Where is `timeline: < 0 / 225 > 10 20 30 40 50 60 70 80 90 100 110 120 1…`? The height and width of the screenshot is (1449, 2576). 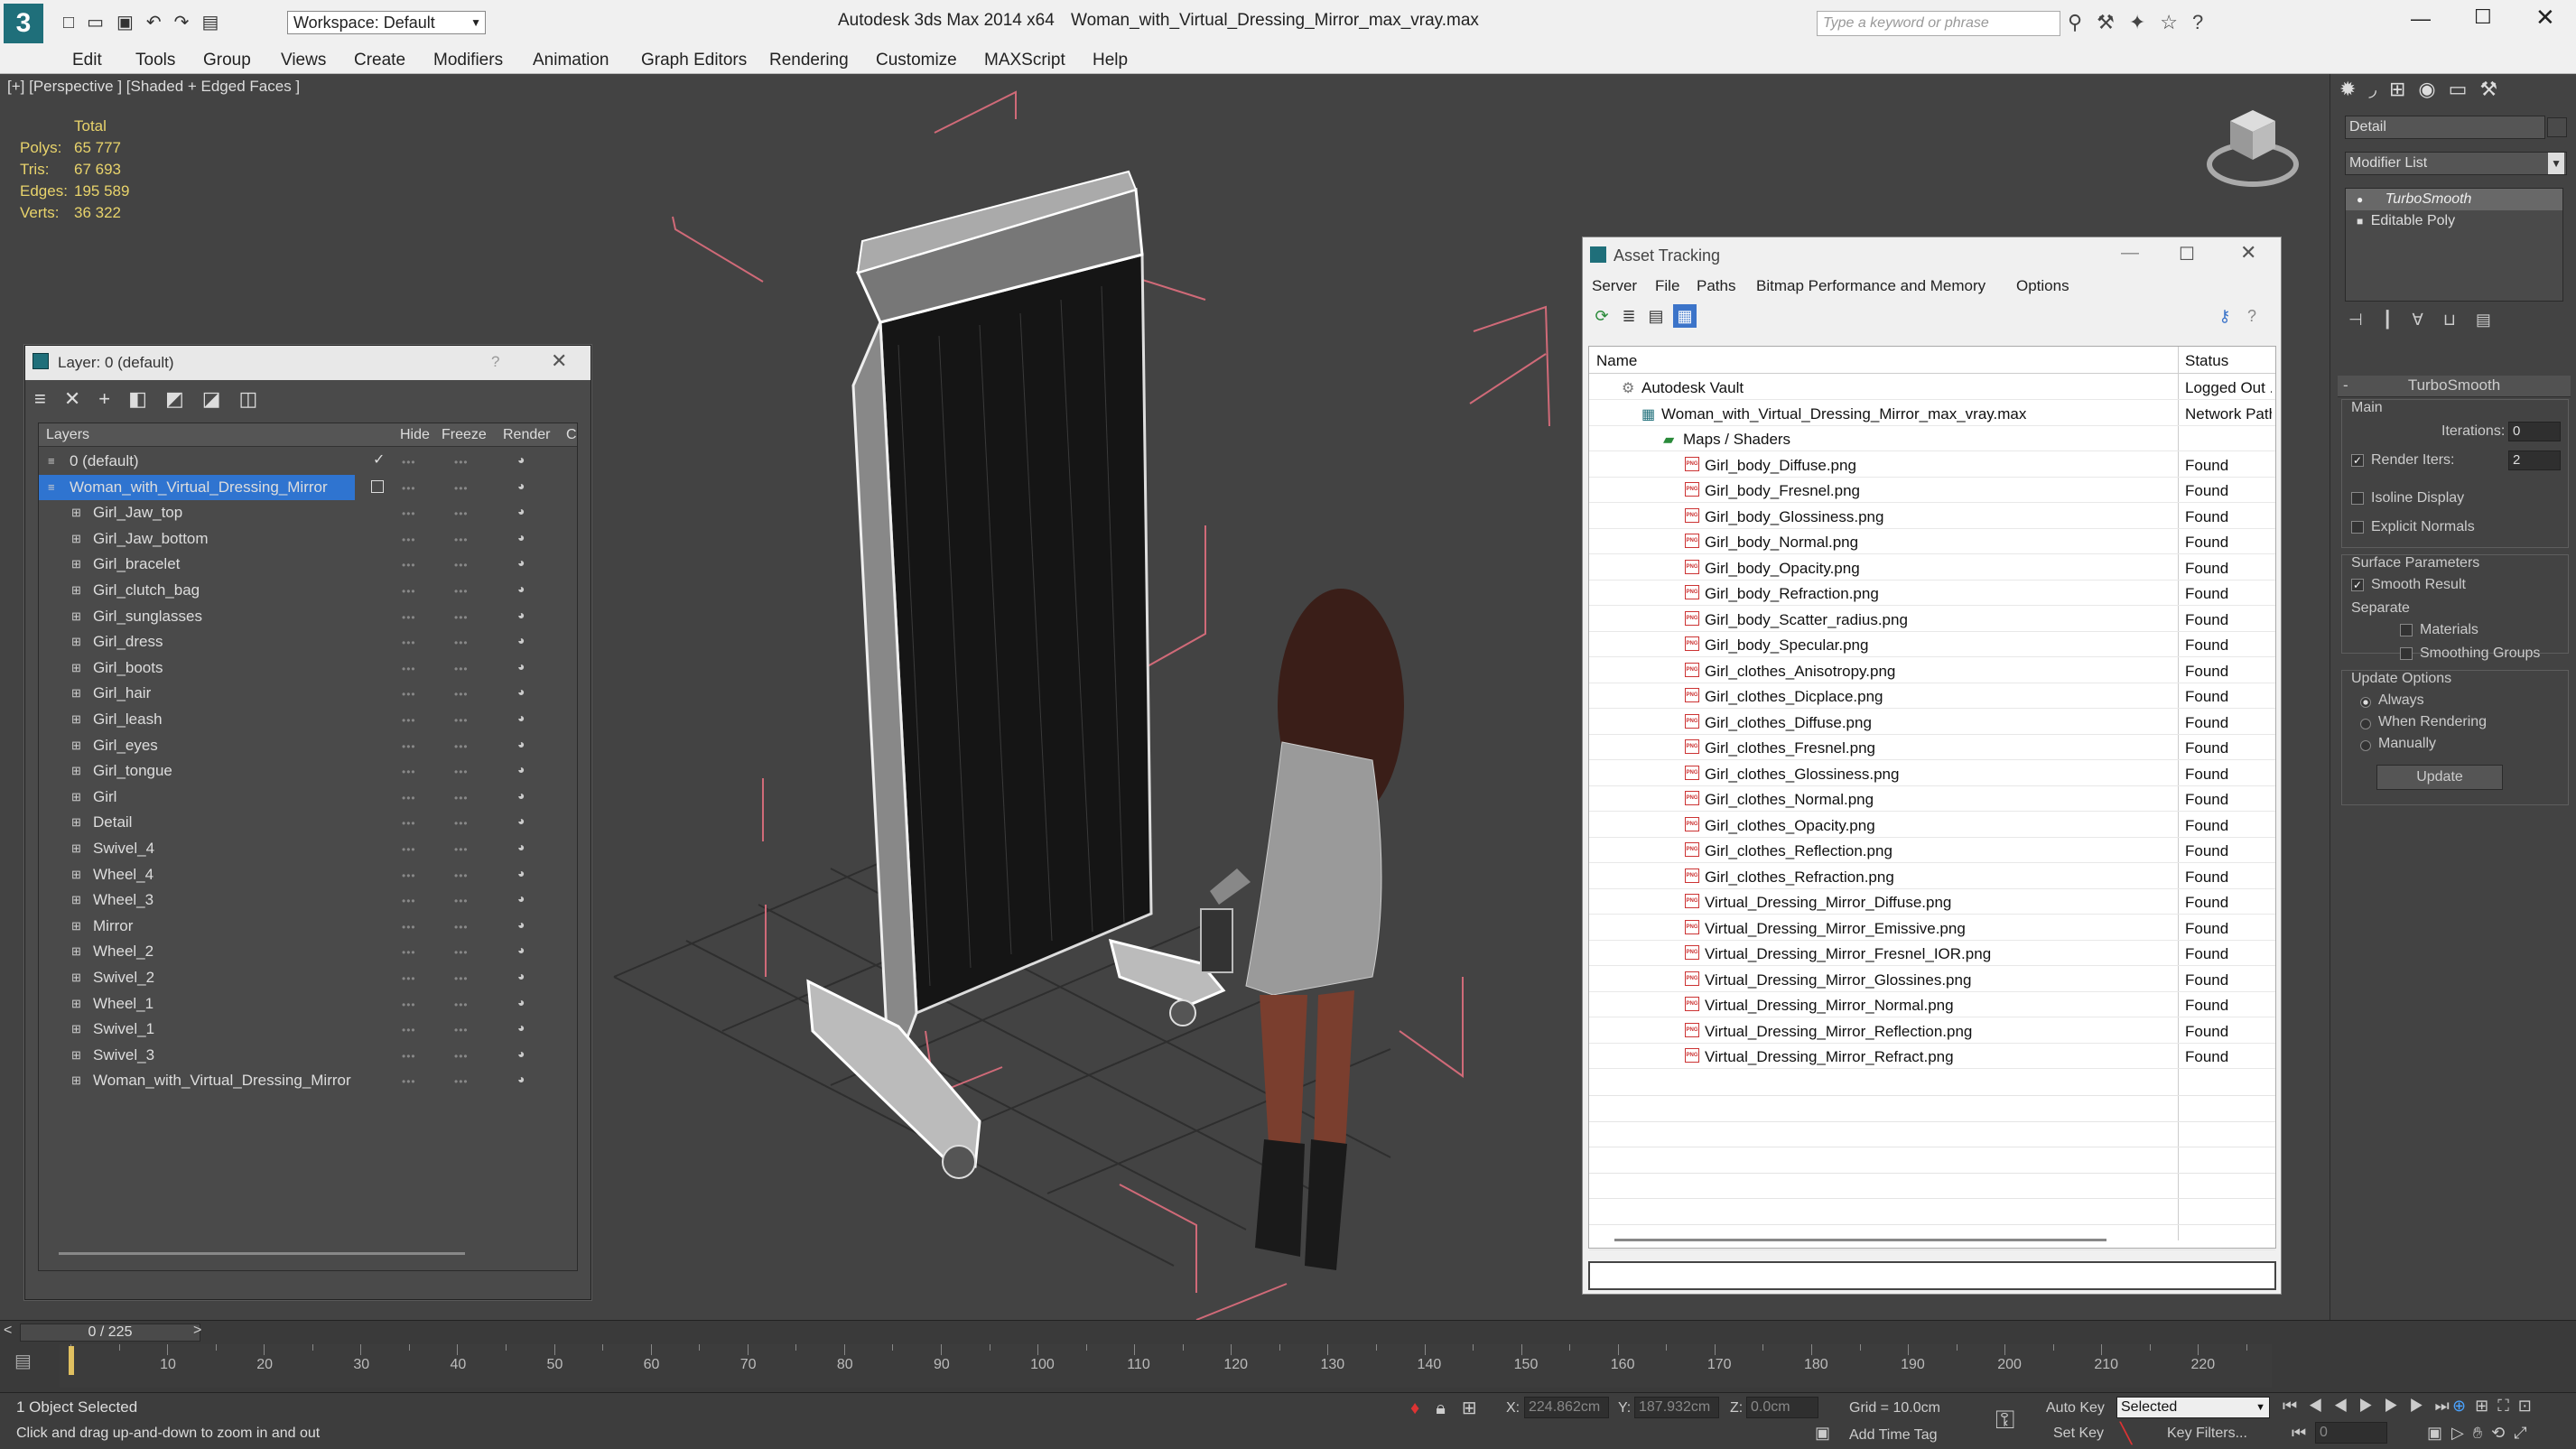
timeline: < 0 / 225 > 10 20 30 40 50 60 70 80 90 100 110 120 1… is located at coordinates (1288, 1356).